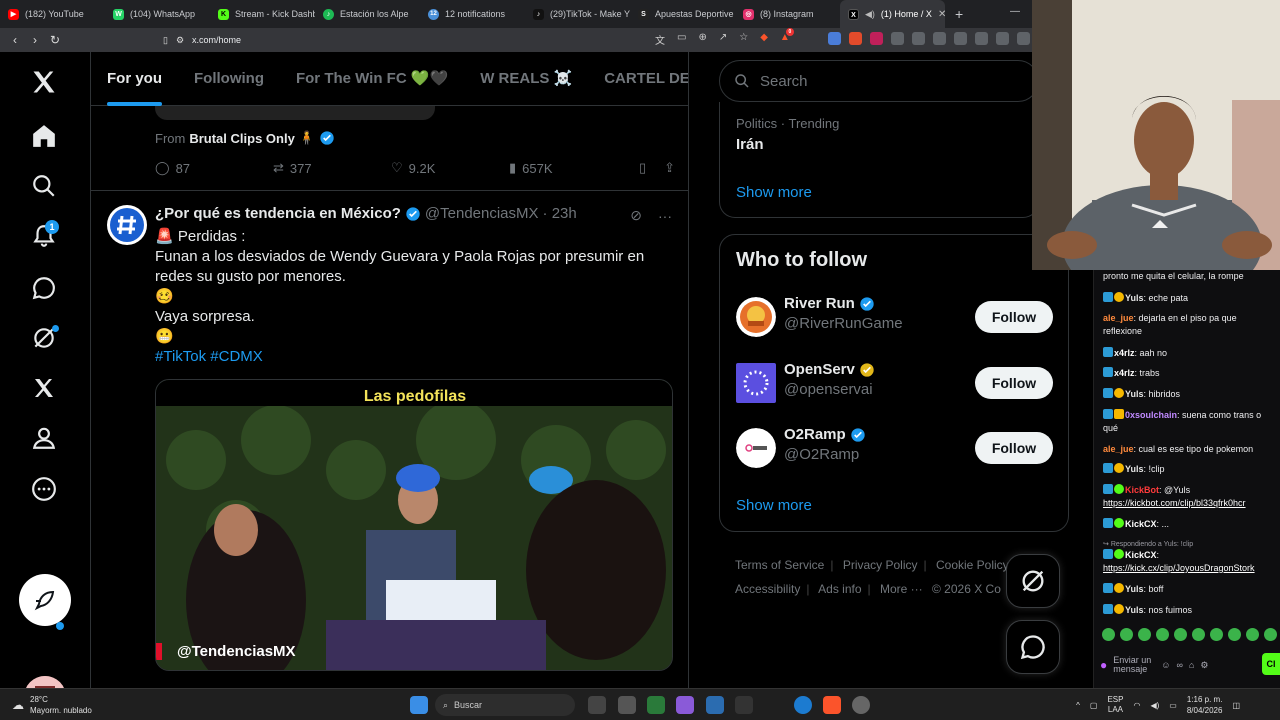 The image size is (1280, 720). What do you see at coordinates (278, 213) in the screenshot?
I see `post-author-name: ¿Por qué es tendencia en México?` at bounding box center [278, 213].